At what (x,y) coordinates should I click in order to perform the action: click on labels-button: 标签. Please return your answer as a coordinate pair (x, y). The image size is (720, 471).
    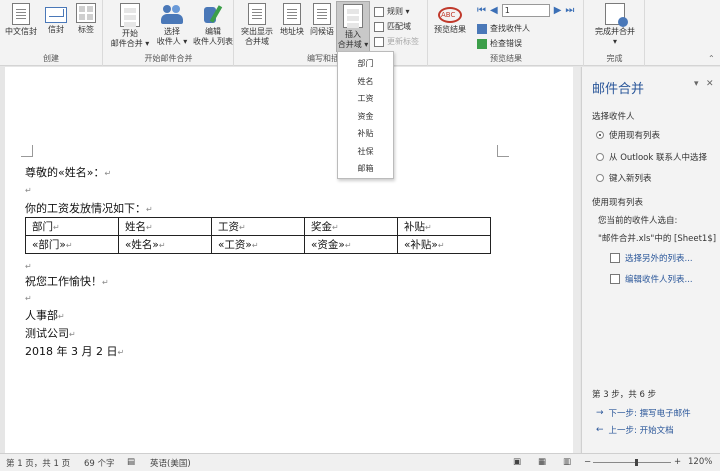
    Looking at the image, I should click on (86, 19).